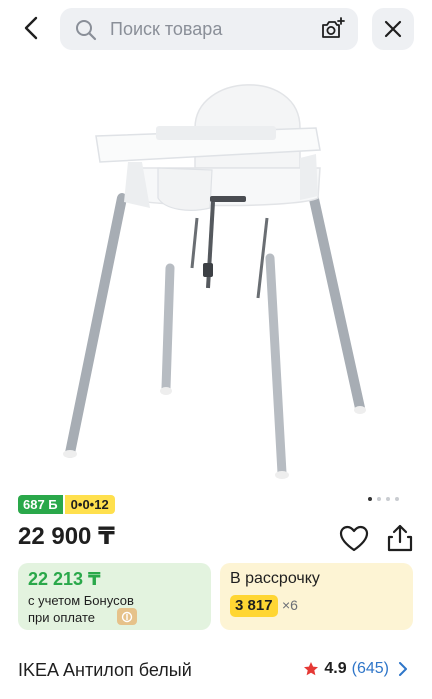  I want to click on camera-icon, so click(333, 29).